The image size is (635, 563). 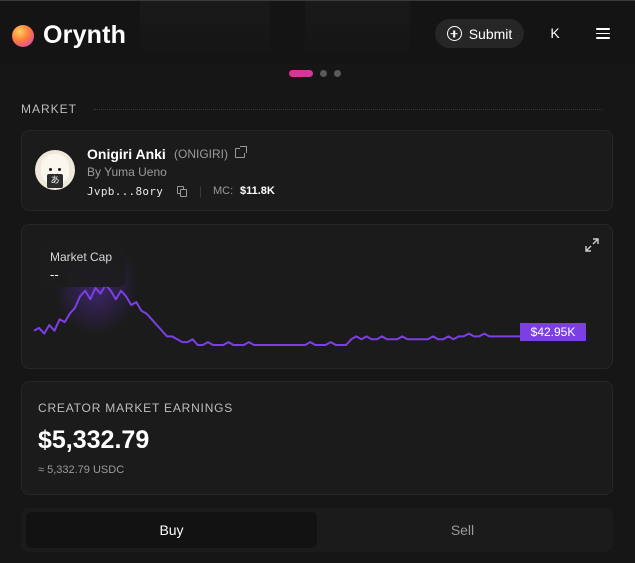 I want to click on current-price-tag: $42.95K, so click(x=553, y=332).